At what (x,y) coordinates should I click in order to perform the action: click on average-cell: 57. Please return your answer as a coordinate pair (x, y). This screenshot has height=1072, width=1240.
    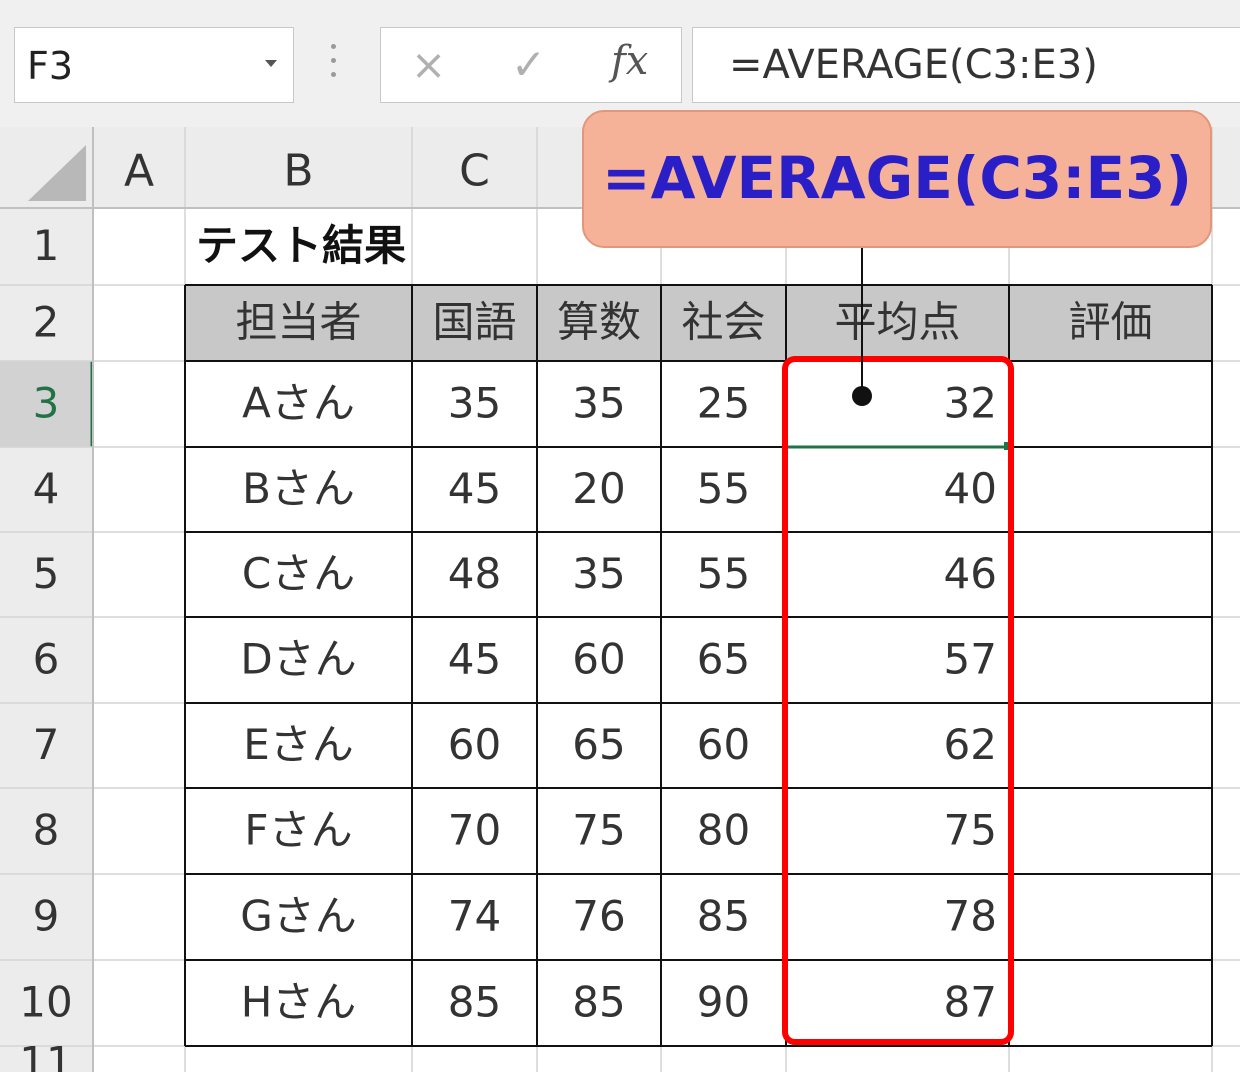
    Looking at the image, I should click on (970, 659).